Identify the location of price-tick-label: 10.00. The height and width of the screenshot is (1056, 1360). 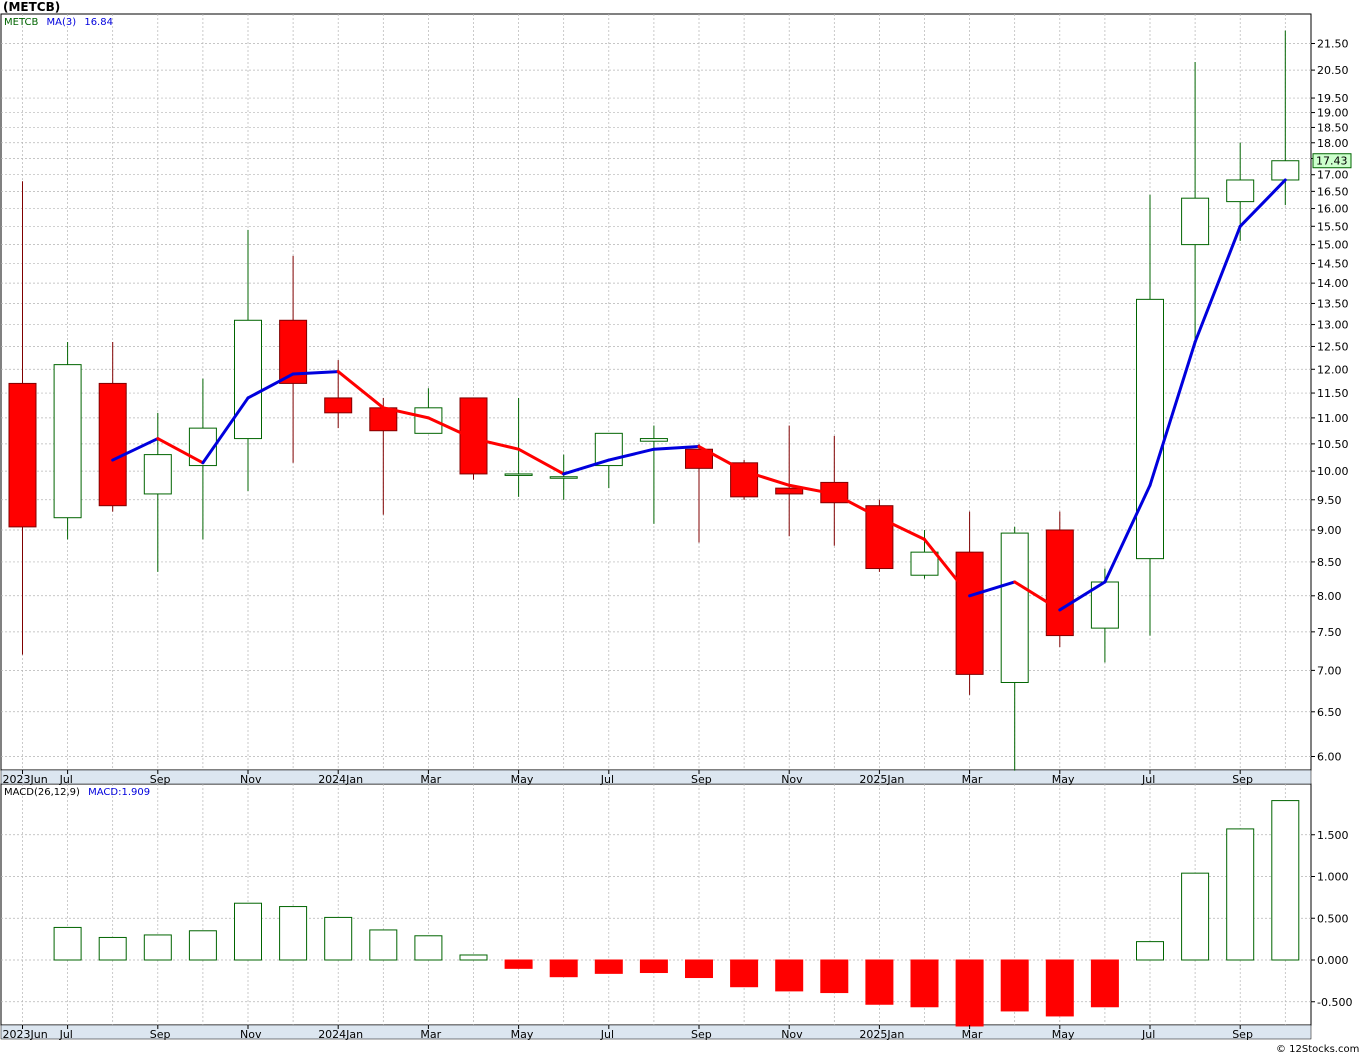
(1333, 471).